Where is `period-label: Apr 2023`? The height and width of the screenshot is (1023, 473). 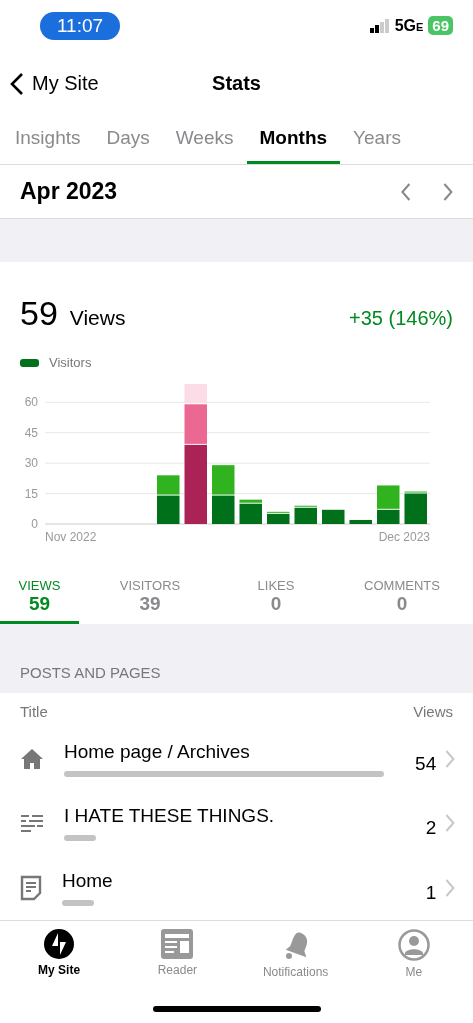 period-label: Apr 2023 is located at coordinates (69, 192).